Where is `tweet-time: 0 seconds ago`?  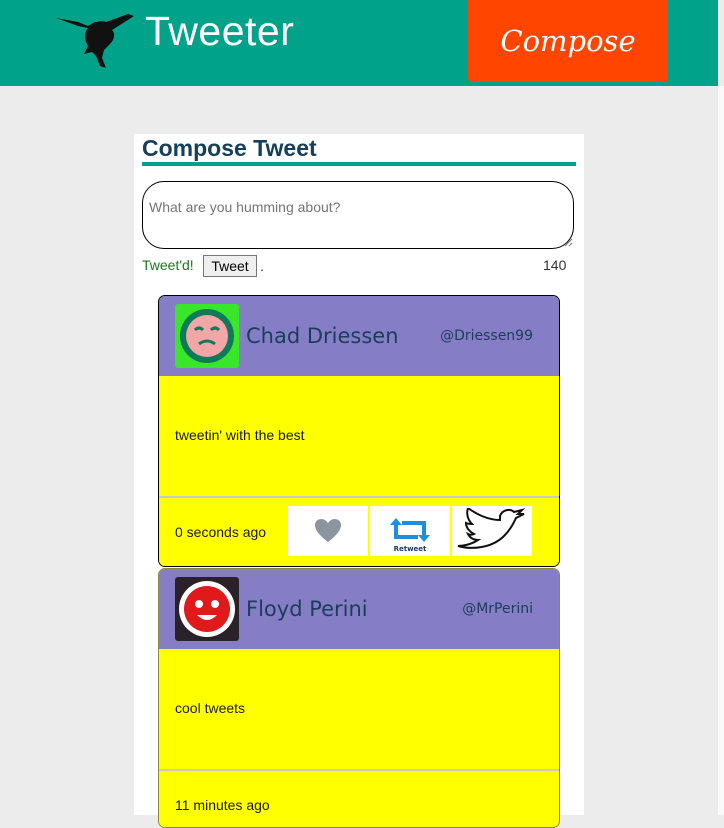
tweet-time: 0 seconds ago is located at coordinates (221, 532).